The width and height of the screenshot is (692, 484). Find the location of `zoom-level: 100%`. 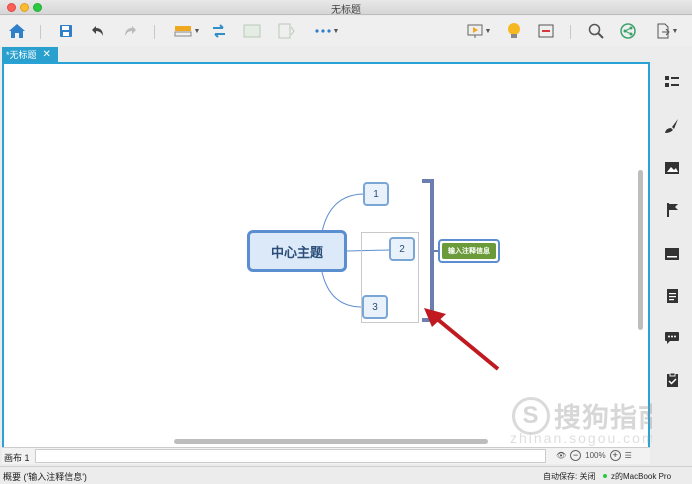

zoom-level: 100% is located at coordinates (595, 455).